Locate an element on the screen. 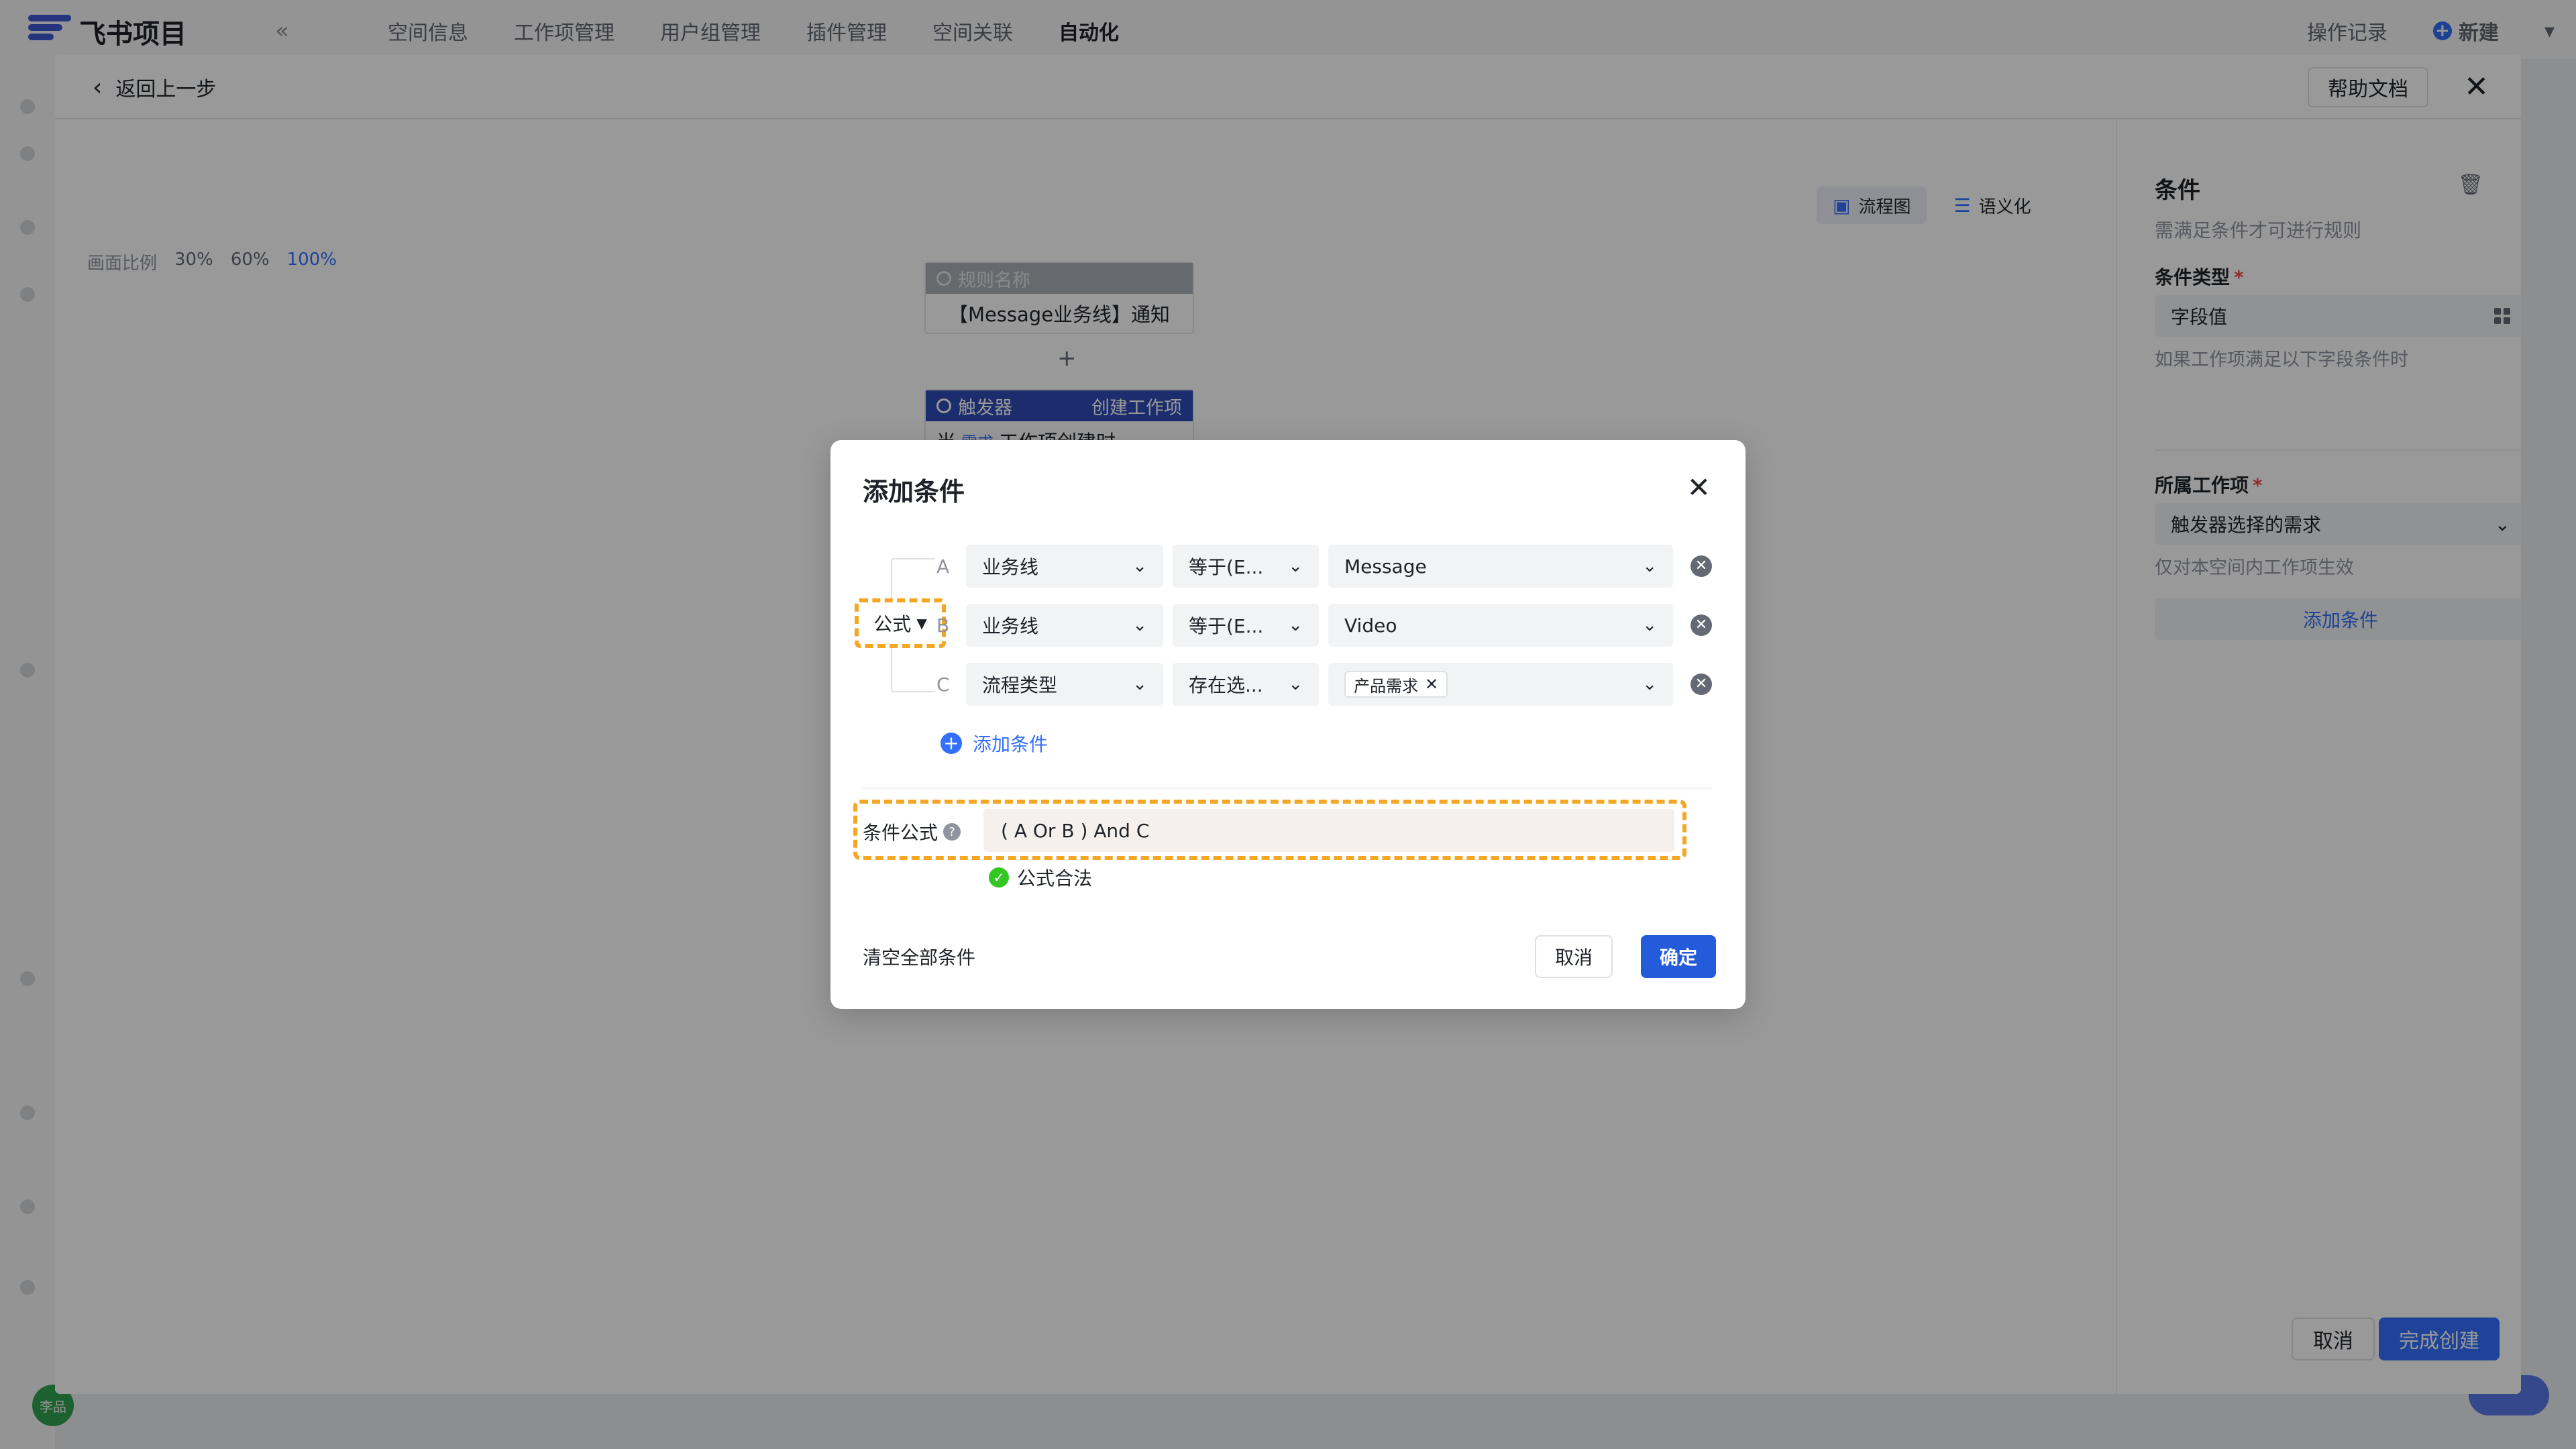 Image resolution: width=2576 pixels, height=1449 pixels. check-circle-icon: ✓ is located at coordinates (999, 877).